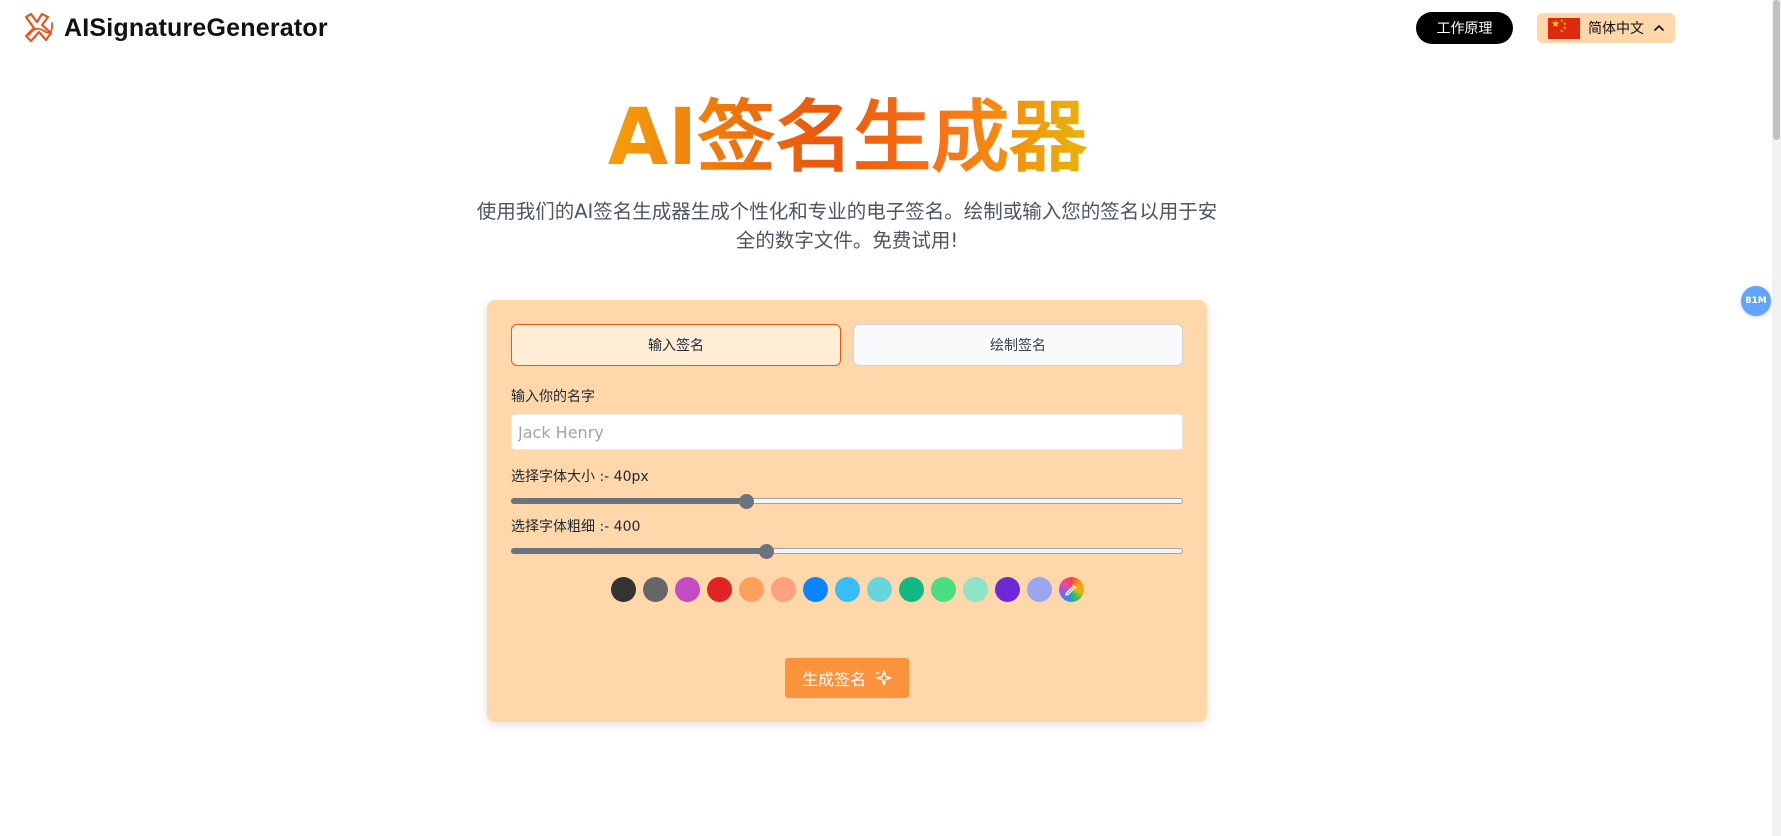 This screenshot has height=836, width=1781. Describe the element at coordinates (676, 345) in the screenshot. I see `tab-type-signature: 输入签名` at that location.